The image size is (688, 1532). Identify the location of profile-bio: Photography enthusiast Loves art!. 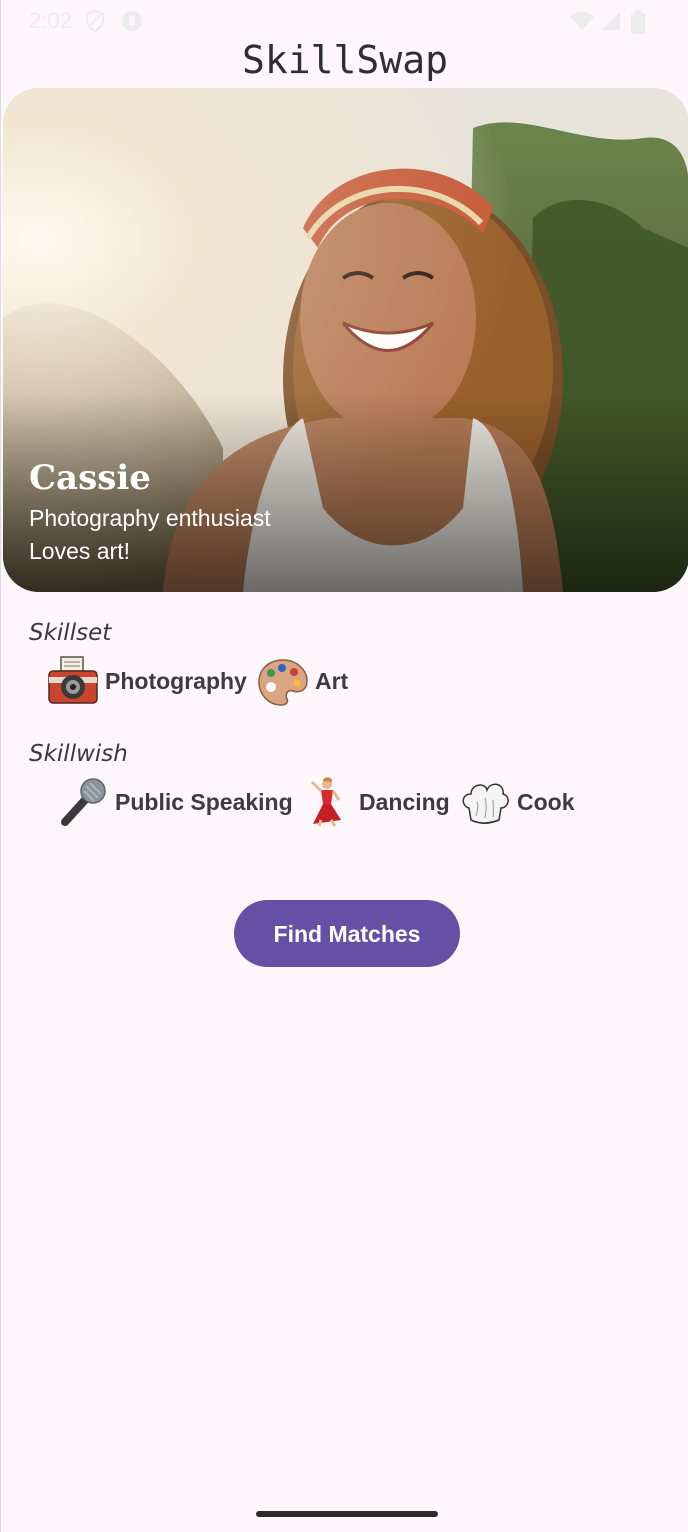
(150, 535).